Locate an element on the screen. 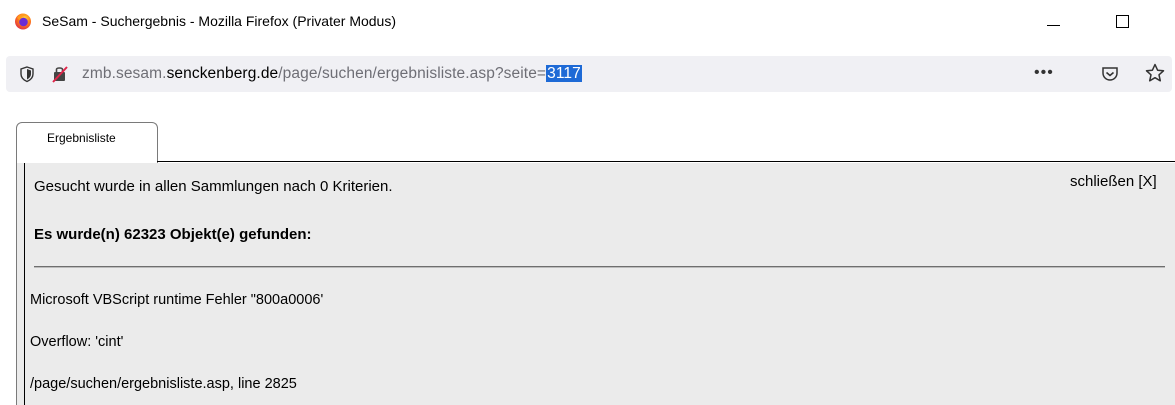 Image resolution: width=1175 pixels, height=405 pixels. tracking-protection-shield-icon is located at coordinates (27, 74).